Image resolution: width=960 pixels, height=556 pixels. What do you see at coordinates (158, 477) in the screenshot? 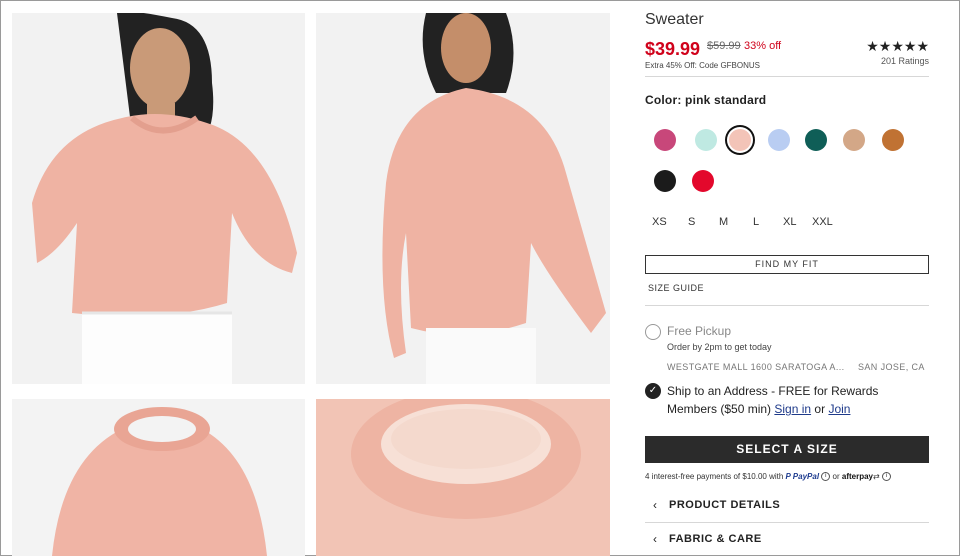
I see `product-photo-flat` at bounding box center [158, 477].